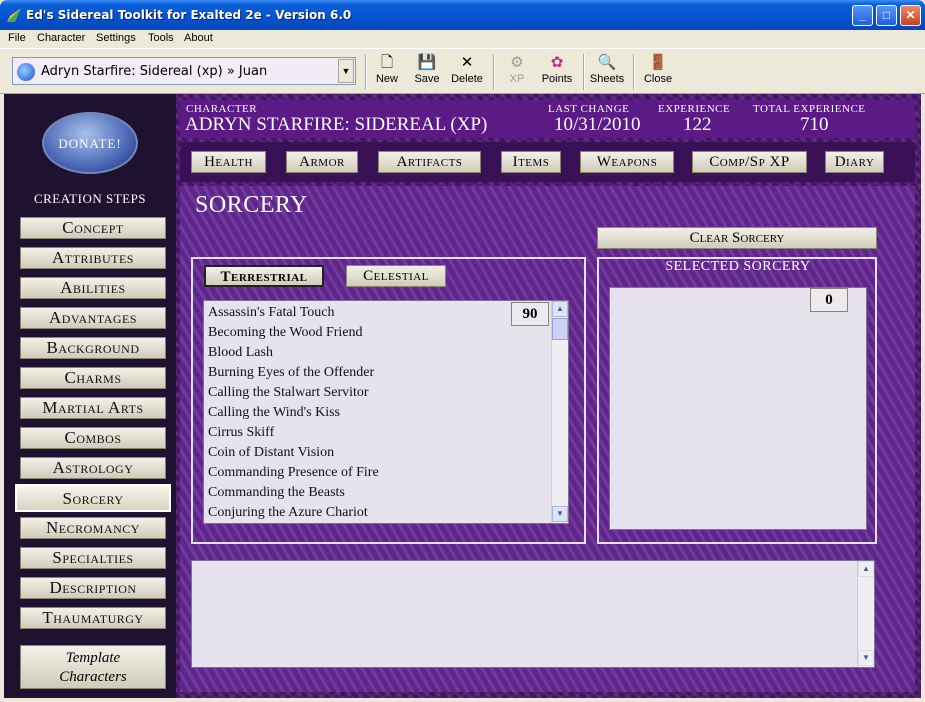 This screenshot has width=925, height=702. Describe the element at coordinates (607, 72) in the screenshot. I see `sheets-button: 🔍 Sheets` at that location.